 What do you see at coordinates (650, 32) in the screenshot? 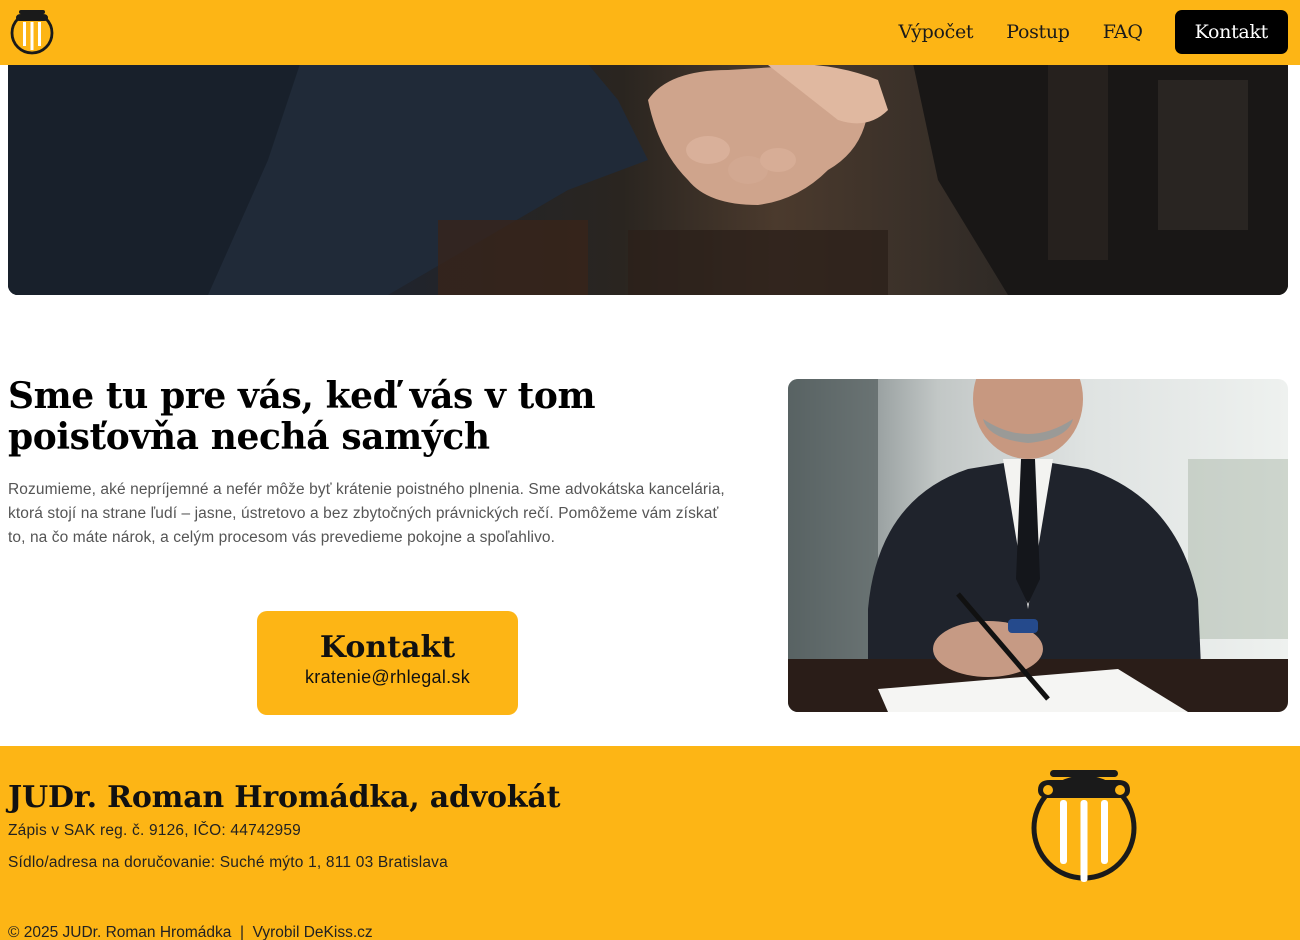
I see `site-header: Výpočet Postup FAQ Kontakt` at bounding box center [650, 32].